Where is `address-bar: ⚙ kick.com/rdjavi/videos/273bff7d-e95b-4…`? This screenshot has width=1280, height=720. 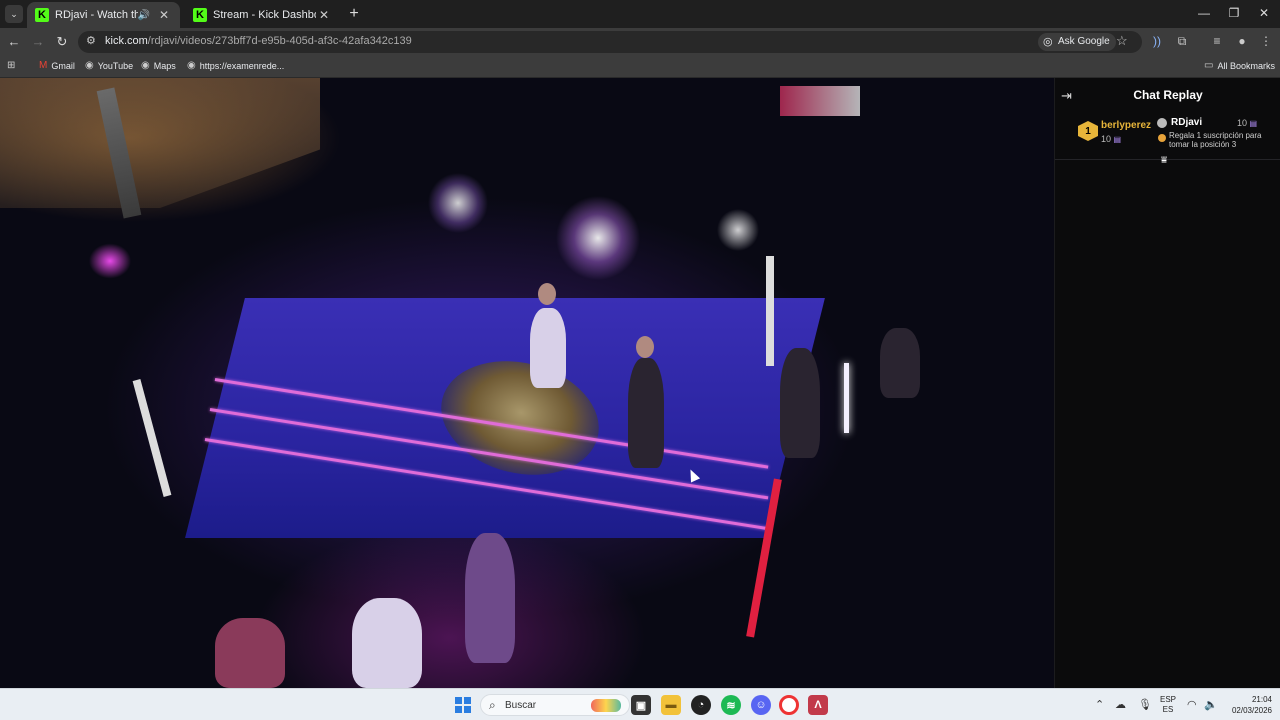
address-bar: ⚙ kick.com/rdjavi/videos/273bff7d-e95b-4… is located at coordinates (610, 42).